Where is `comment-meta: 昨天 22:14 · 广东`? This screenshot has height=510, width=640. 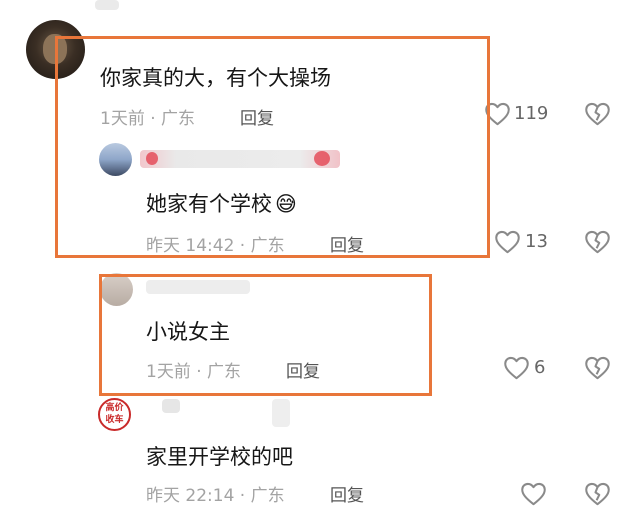
comment-meta: 昨天 22:14 · 广东 is located at coordinates (215, 496).